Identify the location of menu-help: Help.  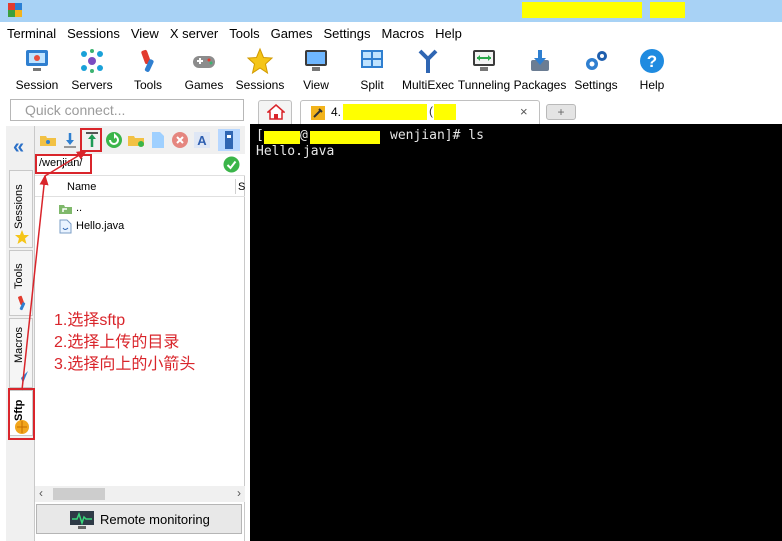
(448, 33).